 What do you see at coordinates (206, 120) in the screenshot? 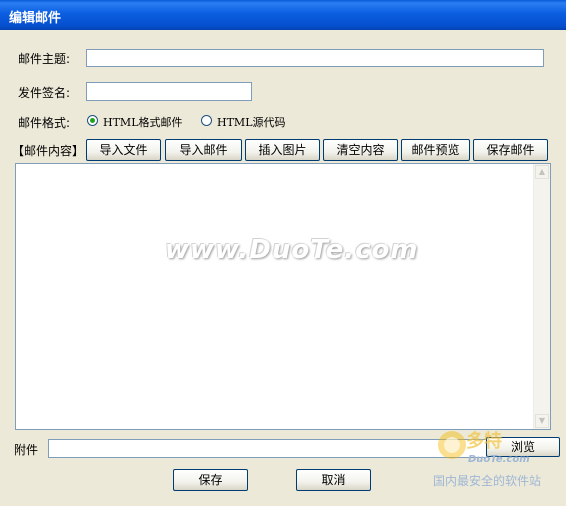
I see `html-source-radio` at bounding box center [206, 120].